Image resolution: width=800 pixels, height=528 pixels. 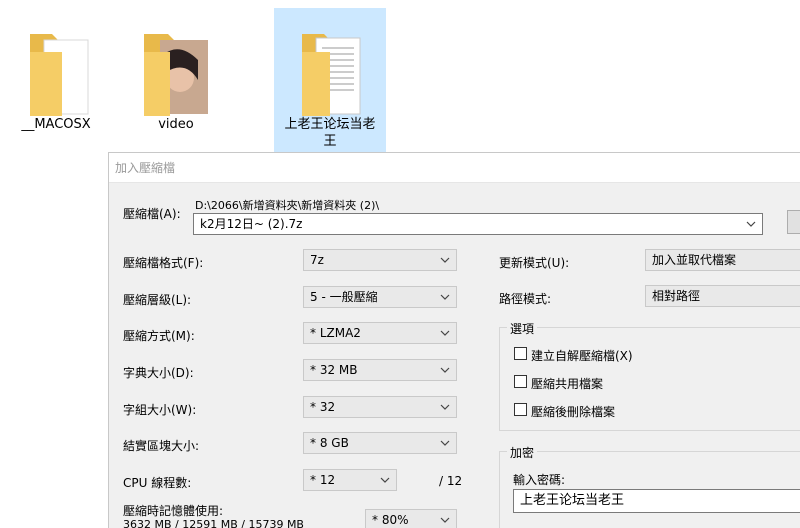 What do you see at coordinates (350, 480) in the screenshot?
I see `threads-select: * 12` at bounding box center [350, 480].